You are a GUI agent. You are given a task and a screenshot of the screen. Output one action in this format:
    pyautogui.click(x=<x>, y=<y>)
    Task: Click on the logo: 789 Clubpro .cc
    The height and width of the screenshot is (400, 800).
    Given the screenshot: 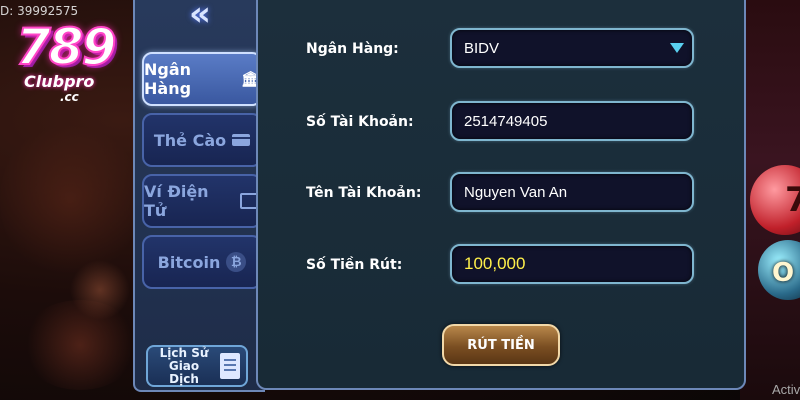 What is the action you would take?
    pyautogui.click(x=65, y=62)
    